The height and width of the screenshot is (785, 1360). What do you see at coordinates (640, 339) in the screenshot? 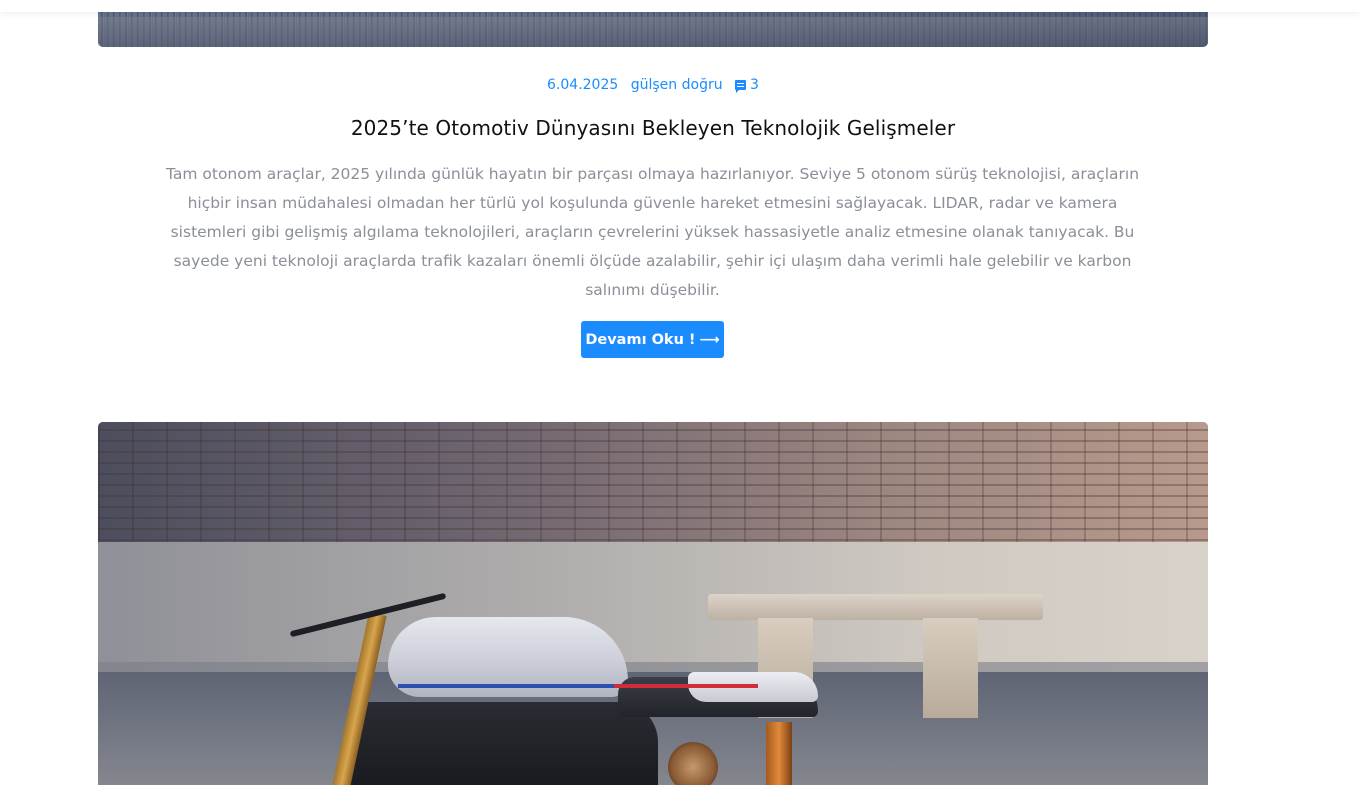
I see `read-more-label: Devamı Oku !` at bounding box center [640, 339].